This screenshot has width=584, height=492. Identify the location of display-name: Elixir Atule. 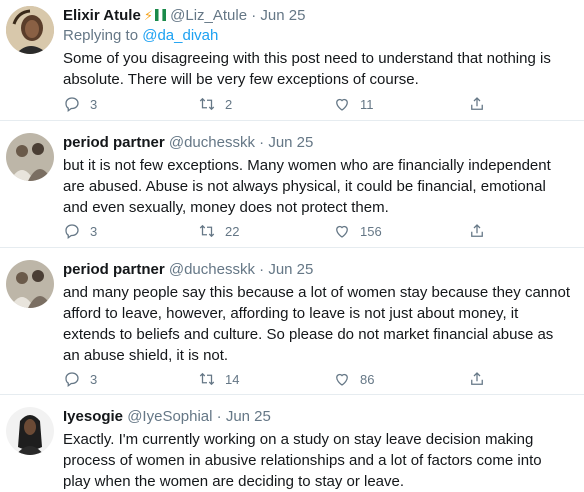
(102, 15).